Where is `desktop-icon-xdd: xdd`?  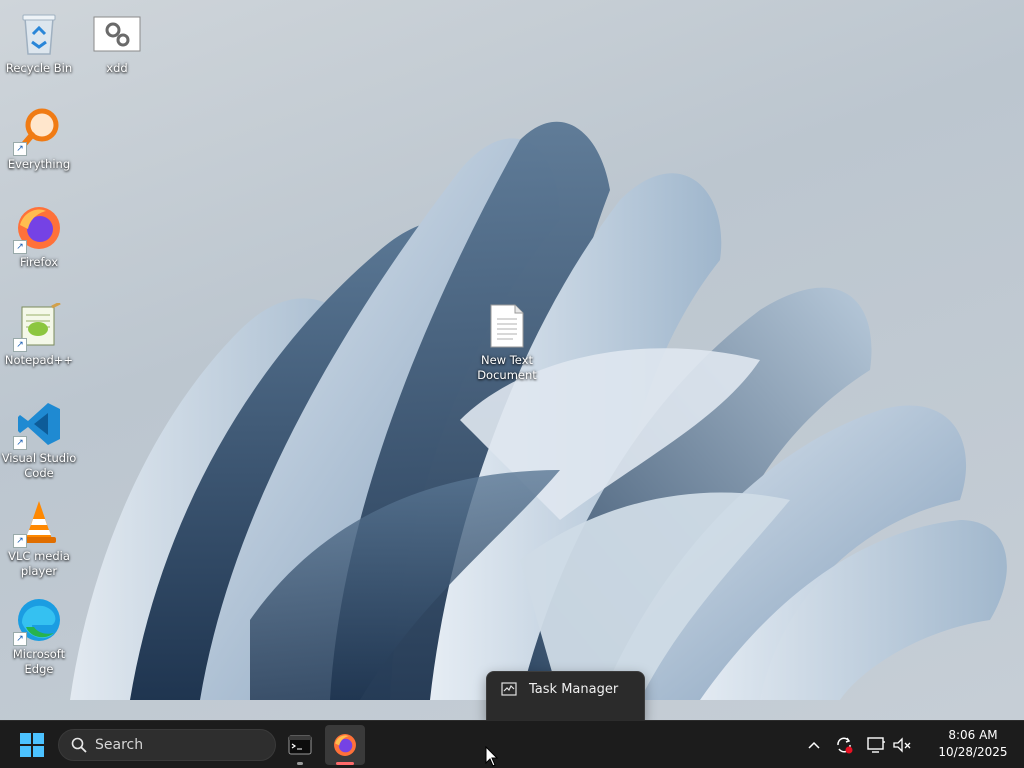 desktop-icon-xdd: xdd is located at coordinates (117, 43).